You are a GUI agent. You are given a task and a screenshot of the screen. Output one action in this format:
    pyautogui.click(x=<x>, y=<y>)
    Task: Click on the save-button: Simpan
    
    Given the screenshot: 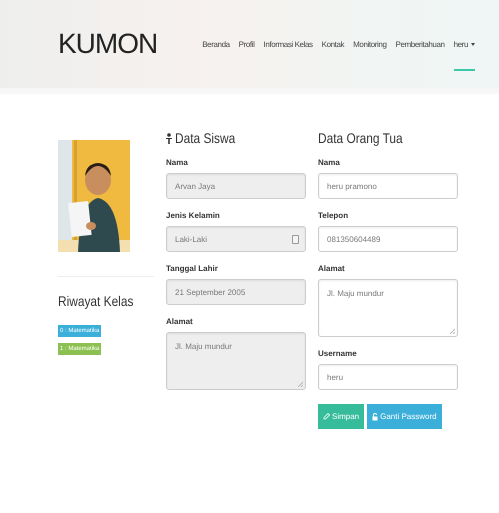 What is the action you would take?
    pyautogui.click(x=341, y=416)
    